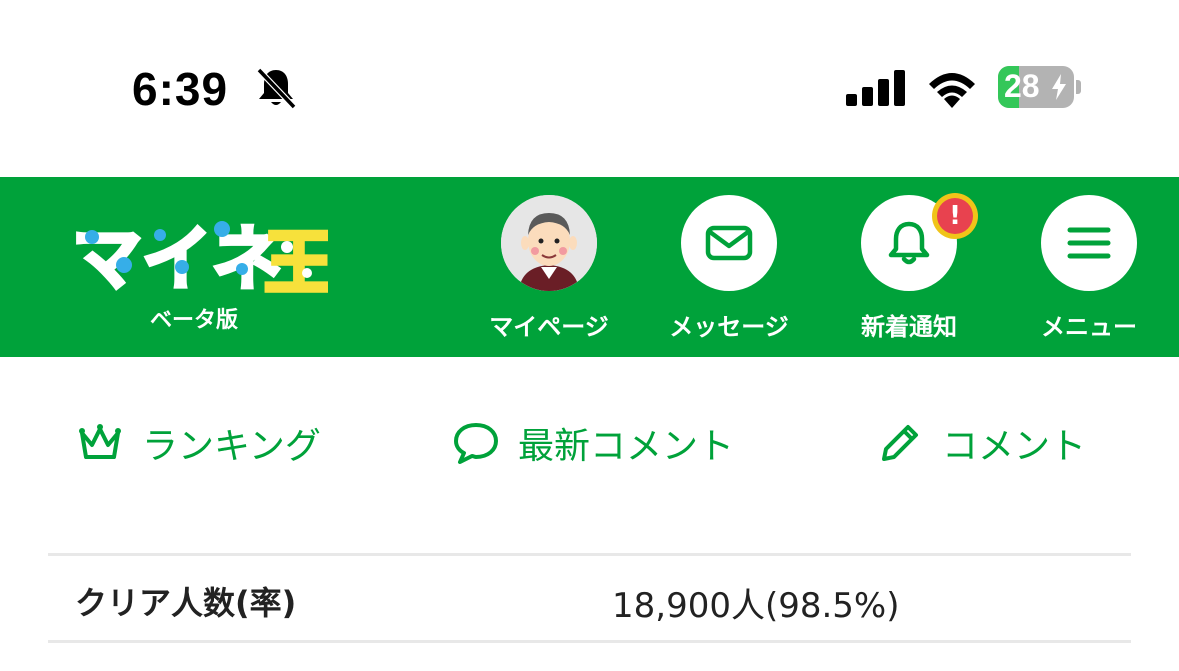 The width and height of the screenshot is (1179, 671). What do you see at coordinates (909, 327) in the screenshot?
I see `nav-notifications-label: 新着通知` at bounding box center [909, 327].